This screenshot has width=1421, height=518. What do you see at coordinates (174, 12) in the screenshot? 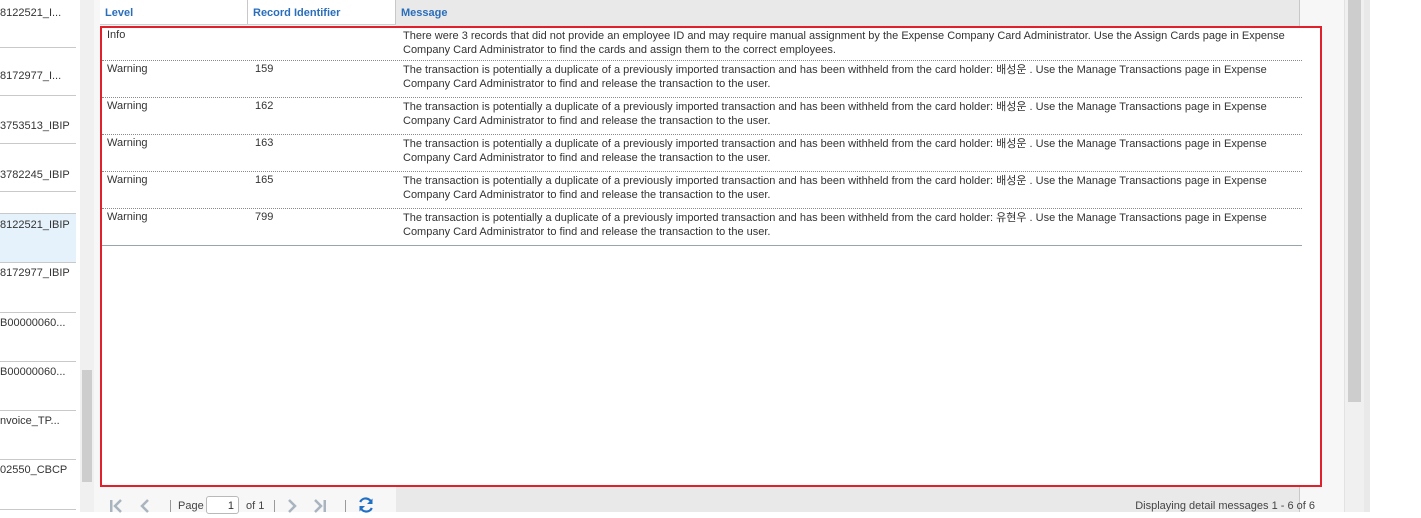
I see `column-header-level: Level` at bounding box center [174, 12].